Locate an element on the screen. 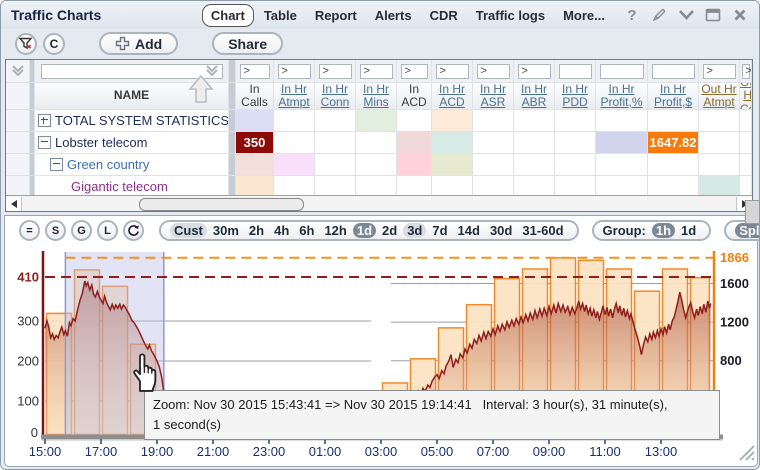 This screenshot has width=760, height=470. column-header-inhr-pdd: In Hr PDD is located at coordinates (575, 96).